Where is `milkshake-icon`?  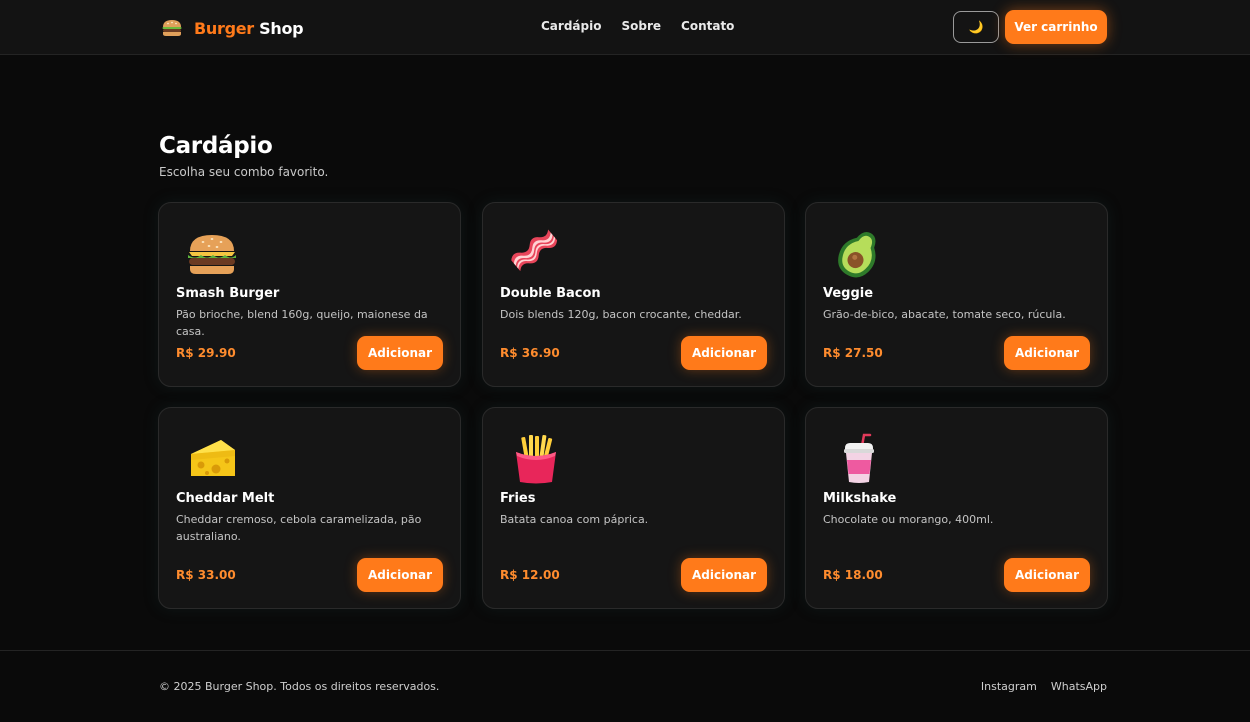
milkshake-icon is located at coordinates (859, 459).